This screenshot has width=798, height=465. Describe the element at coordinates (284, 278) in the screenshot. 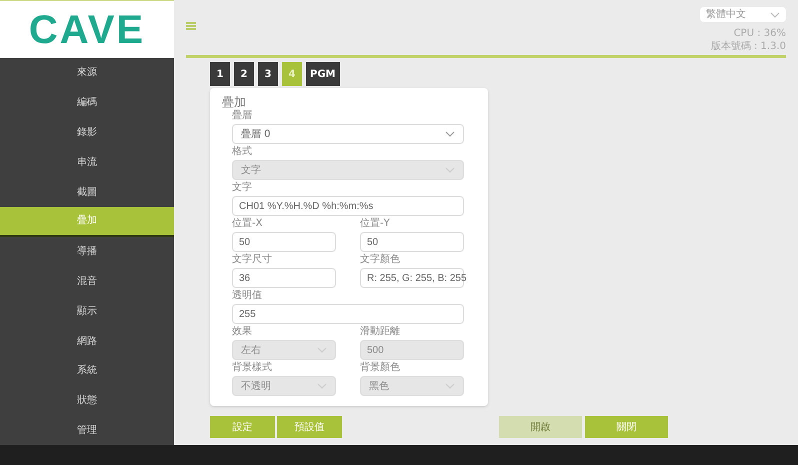

I see `input-field: 36` at that location.